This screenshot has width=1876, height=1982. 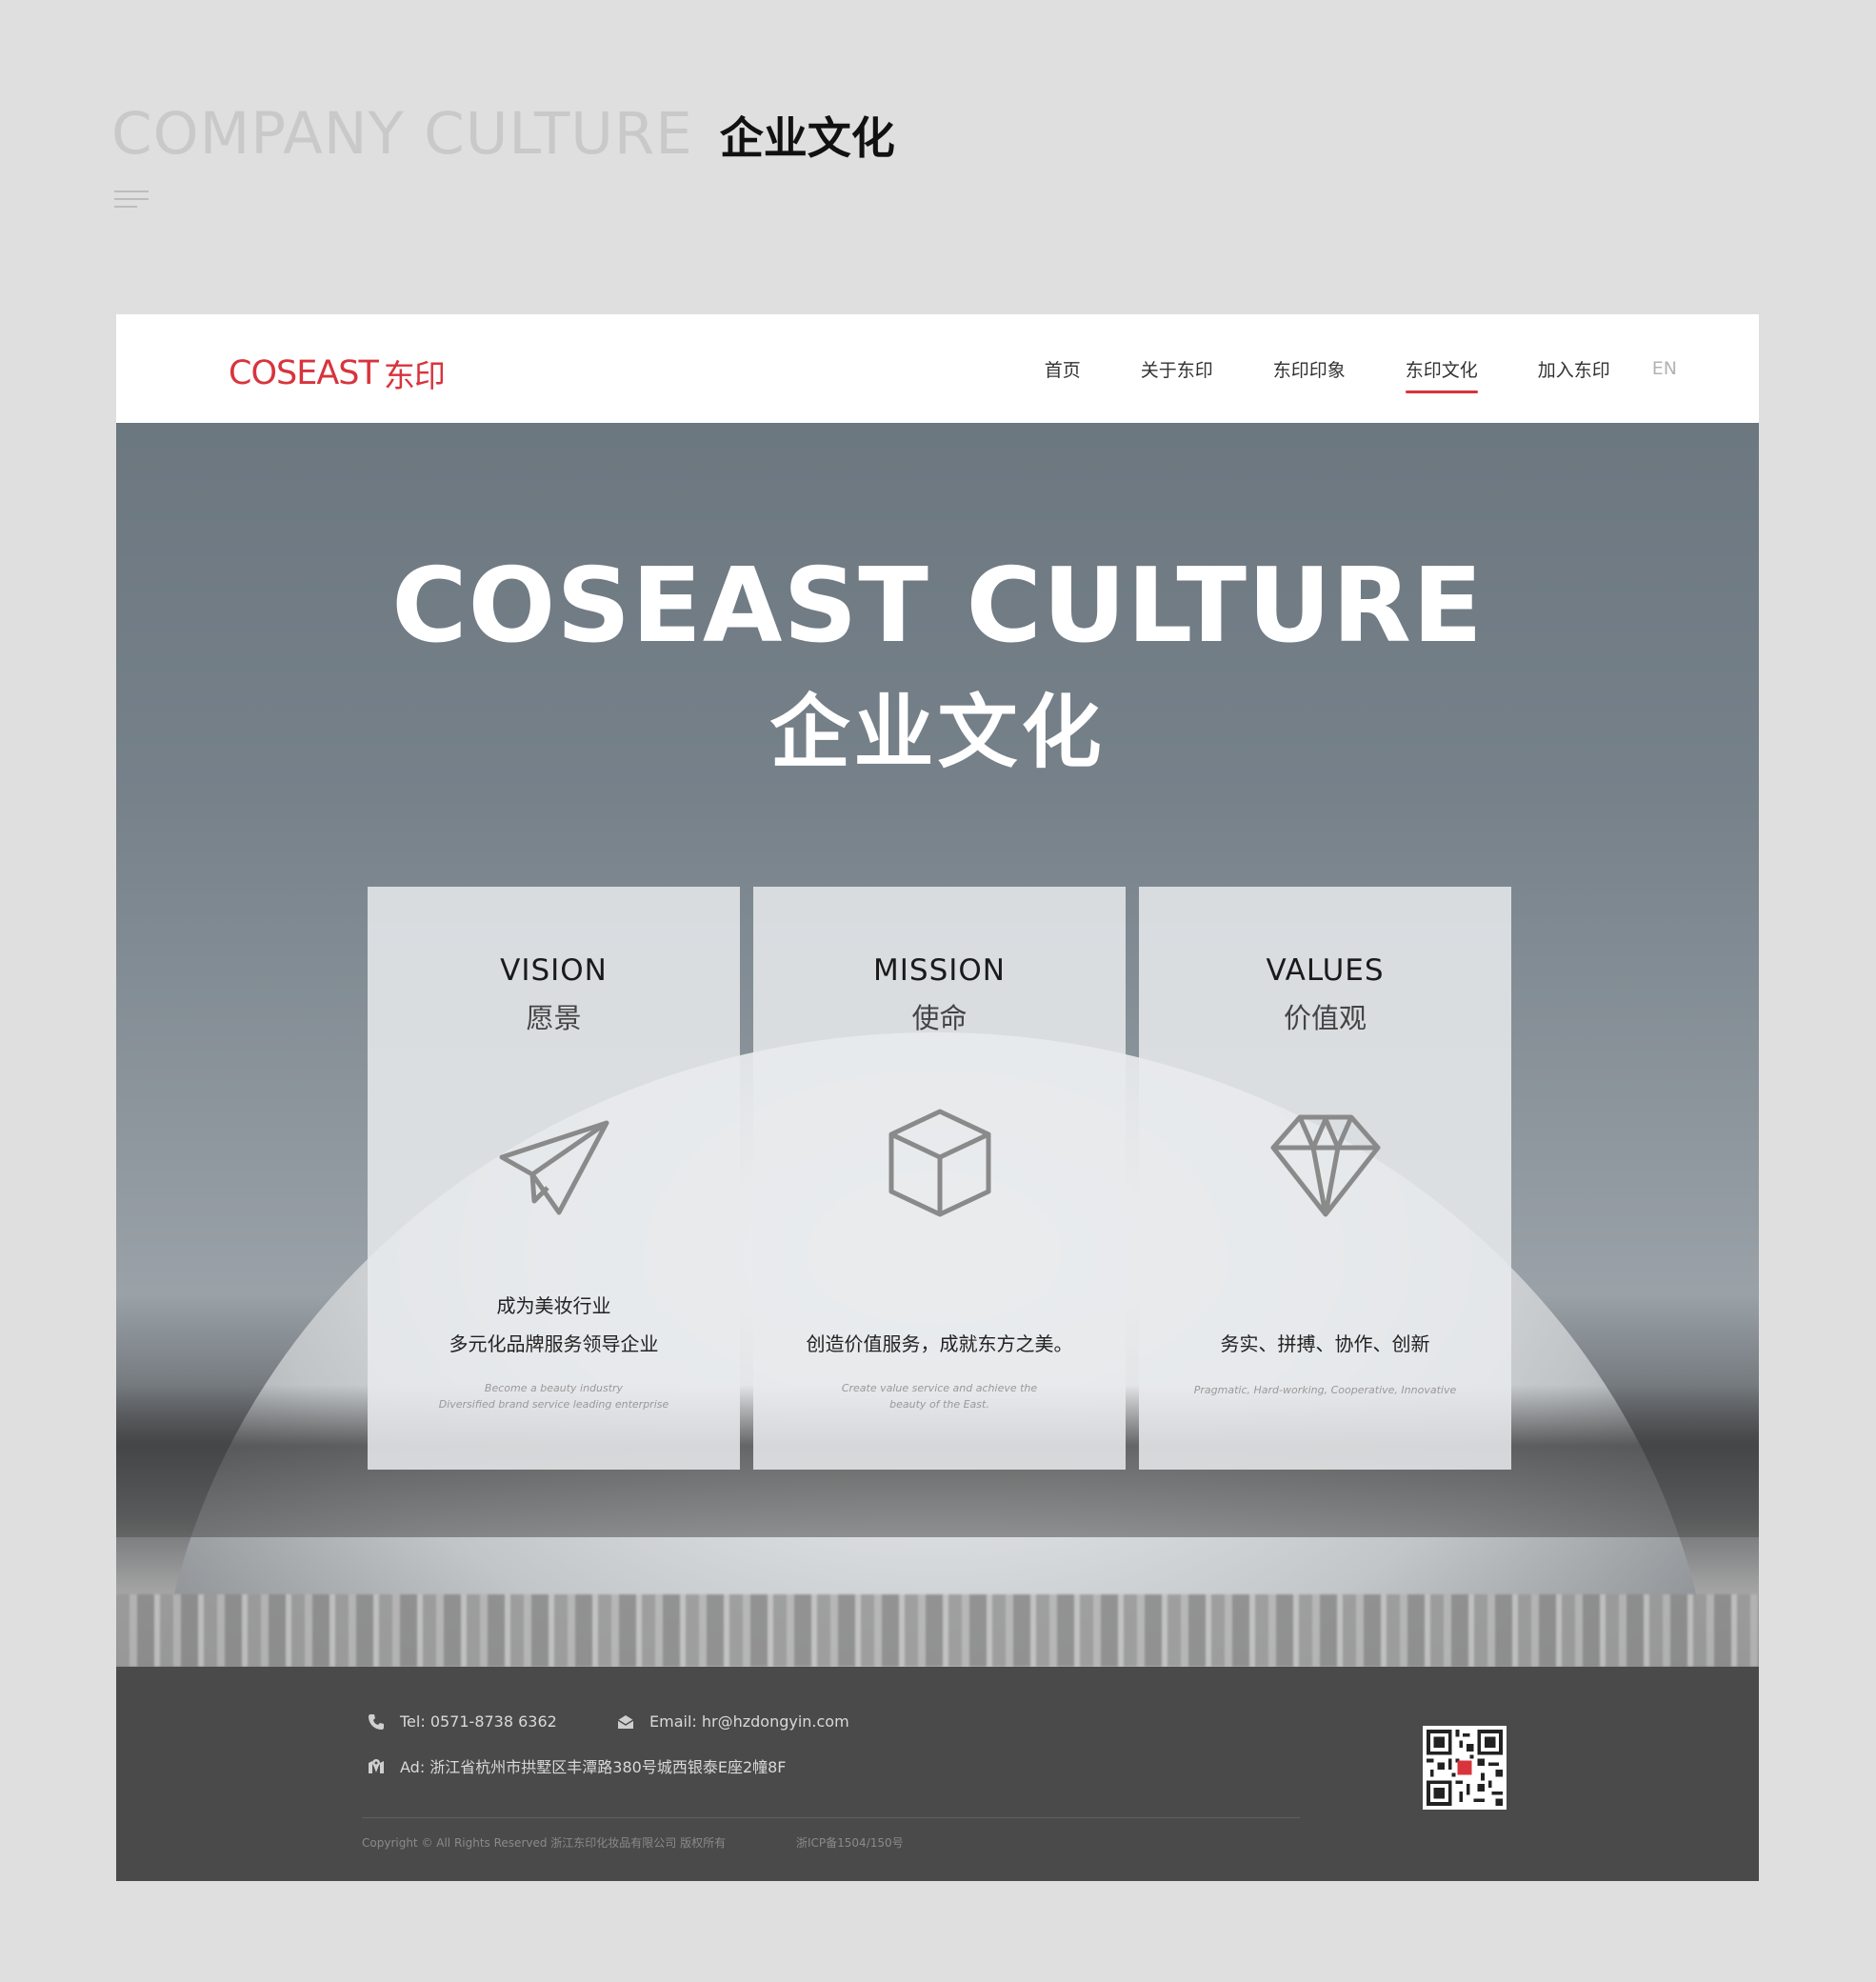 What do you see at coordinates (554, 1343) in the screenshot?
I see `card-text-line: 多元化品牌服务领导企业` at bounding box center [554, 1343].